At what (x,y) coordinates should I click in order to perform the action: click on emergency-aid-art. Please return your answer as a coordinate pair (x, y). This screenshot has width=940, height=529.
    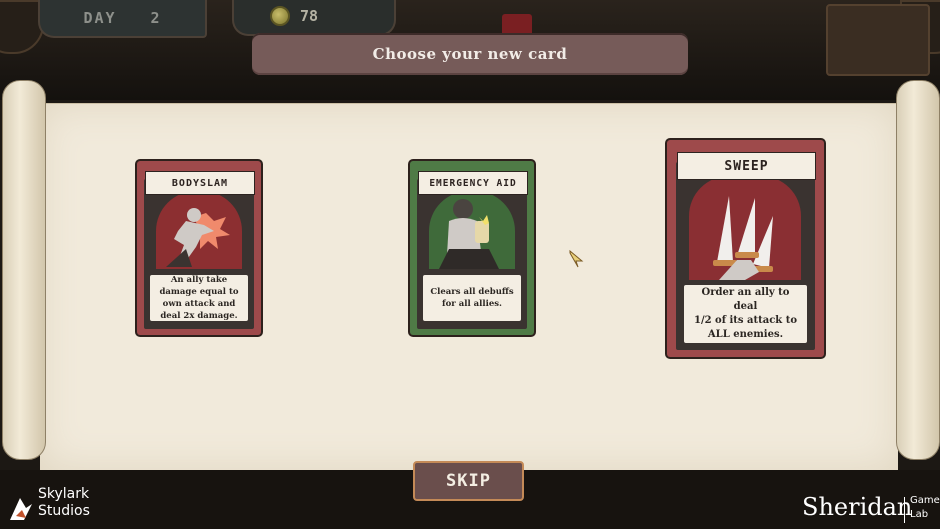
    Looking at the image, I should click on (472, 230).